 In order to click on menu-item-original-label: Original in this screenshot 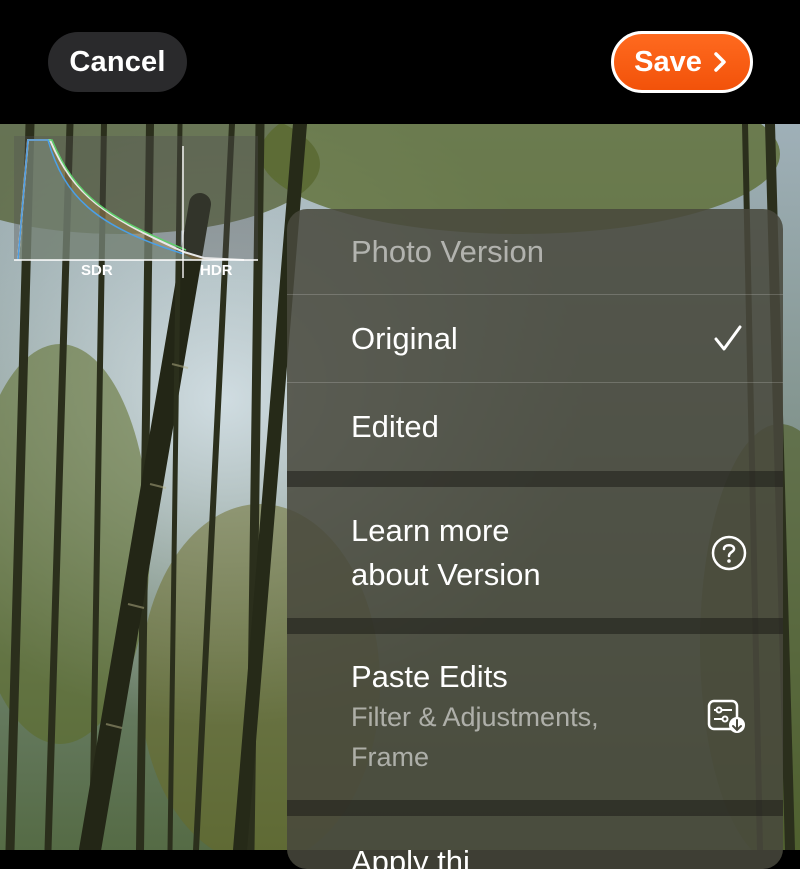, I will do `click(404, 338)`.